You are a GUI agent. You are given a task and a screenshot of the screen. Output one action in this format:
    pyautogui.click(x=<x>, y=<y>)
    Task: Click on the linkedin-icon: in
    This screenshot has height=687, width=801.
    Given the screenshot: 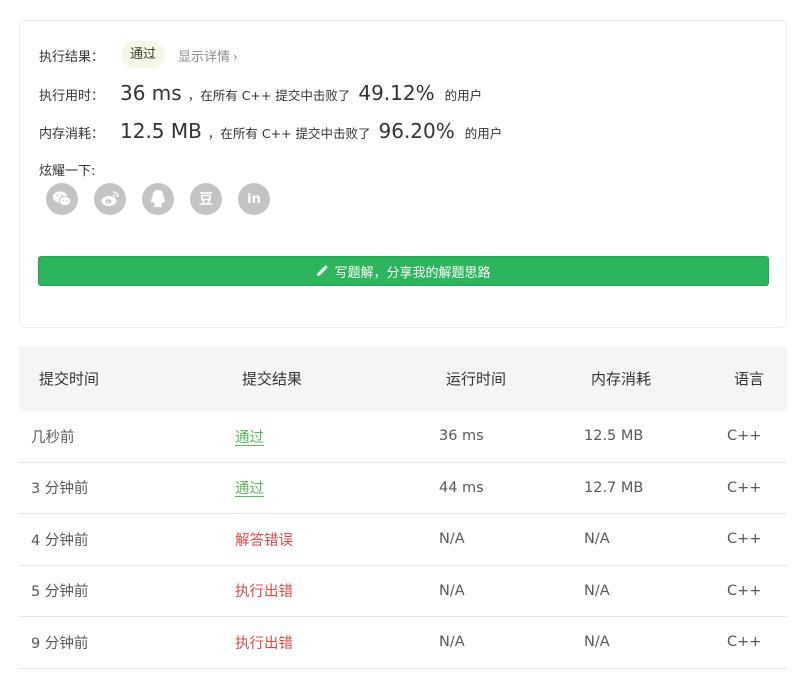 What is the action you would take?
    pyautogui.click(x=254, y=199)
    